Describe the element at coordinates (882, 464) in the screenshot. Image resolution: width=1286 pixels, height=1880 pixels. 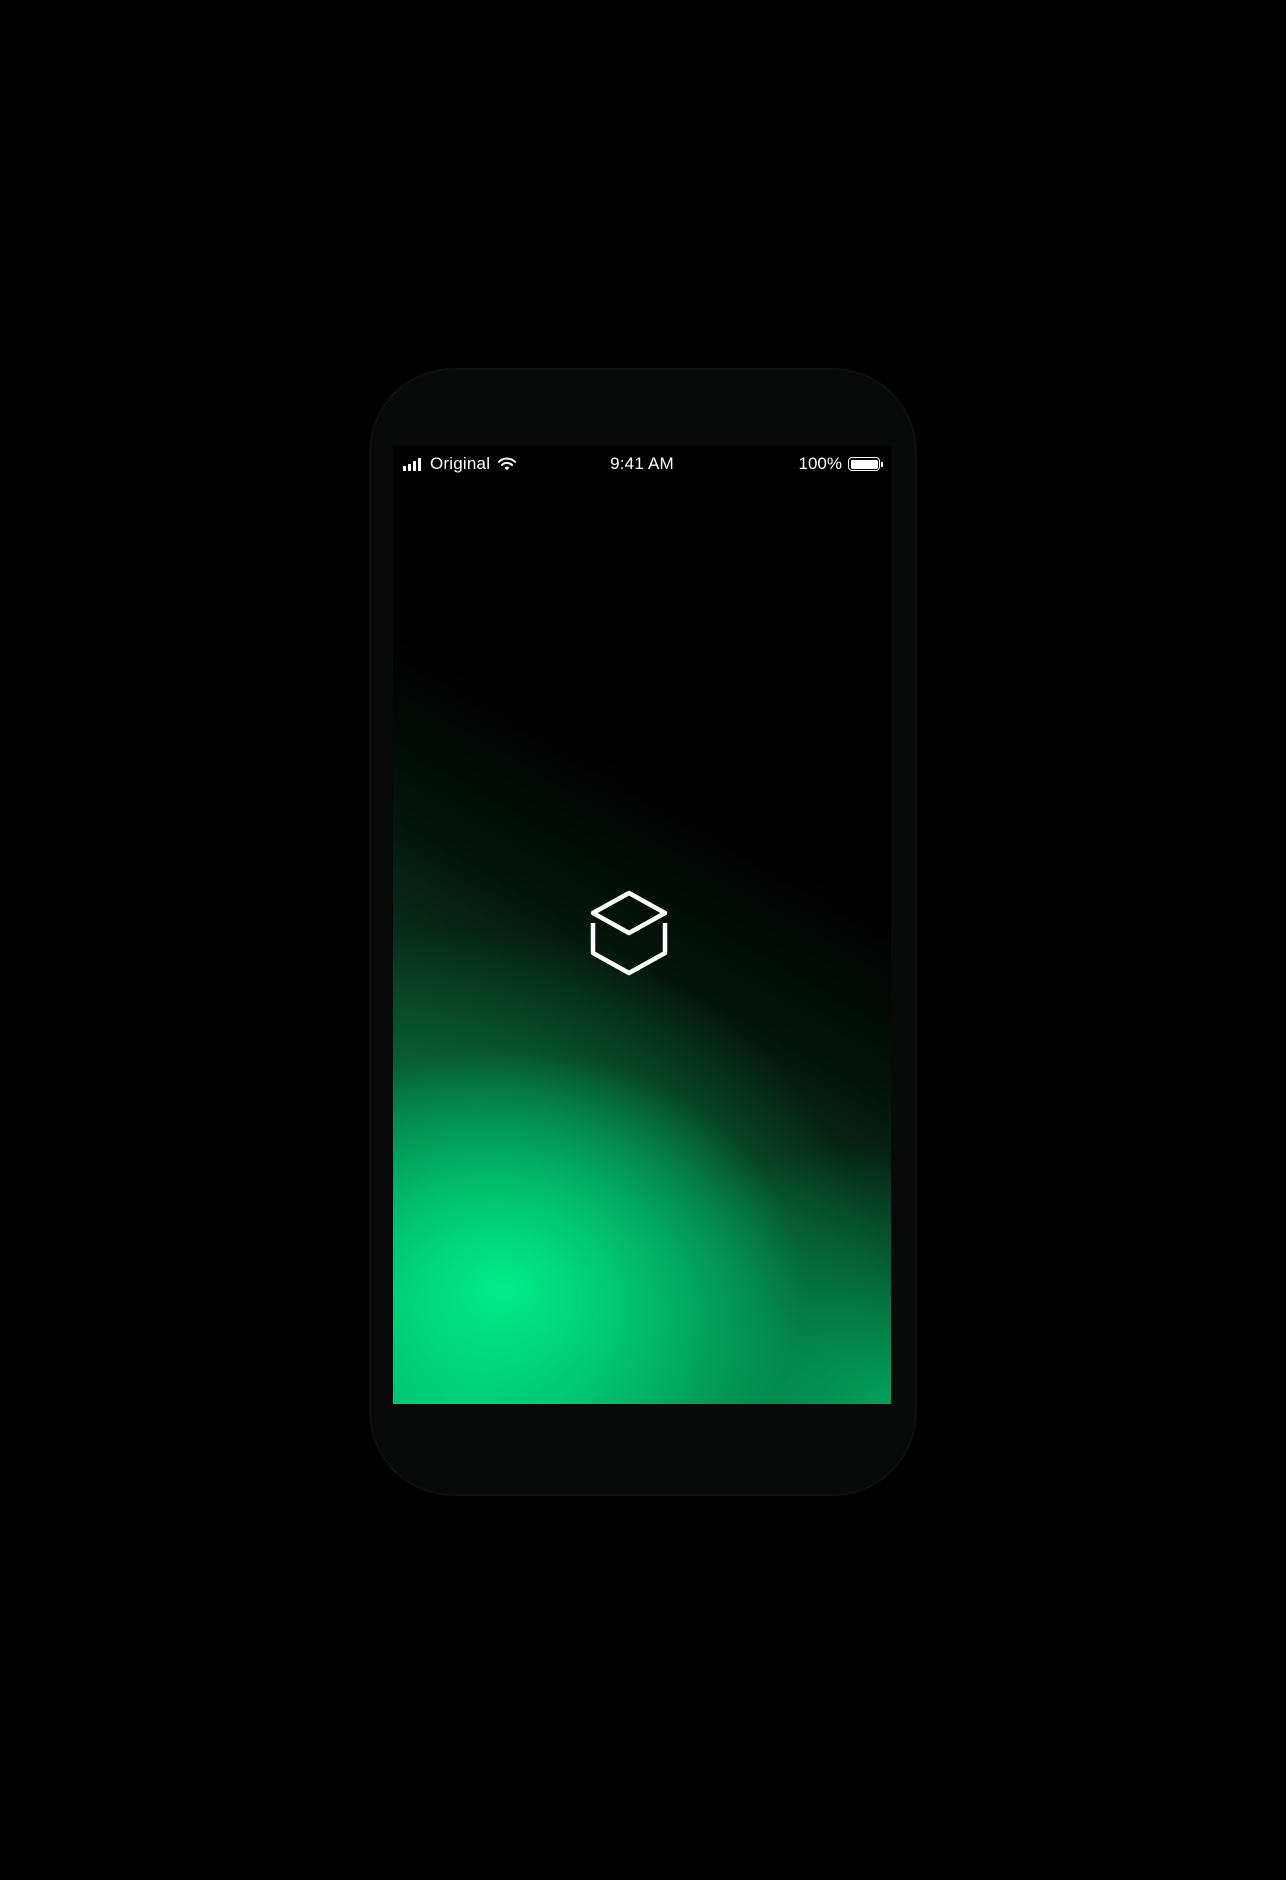
I see `battery-cap` at that location.